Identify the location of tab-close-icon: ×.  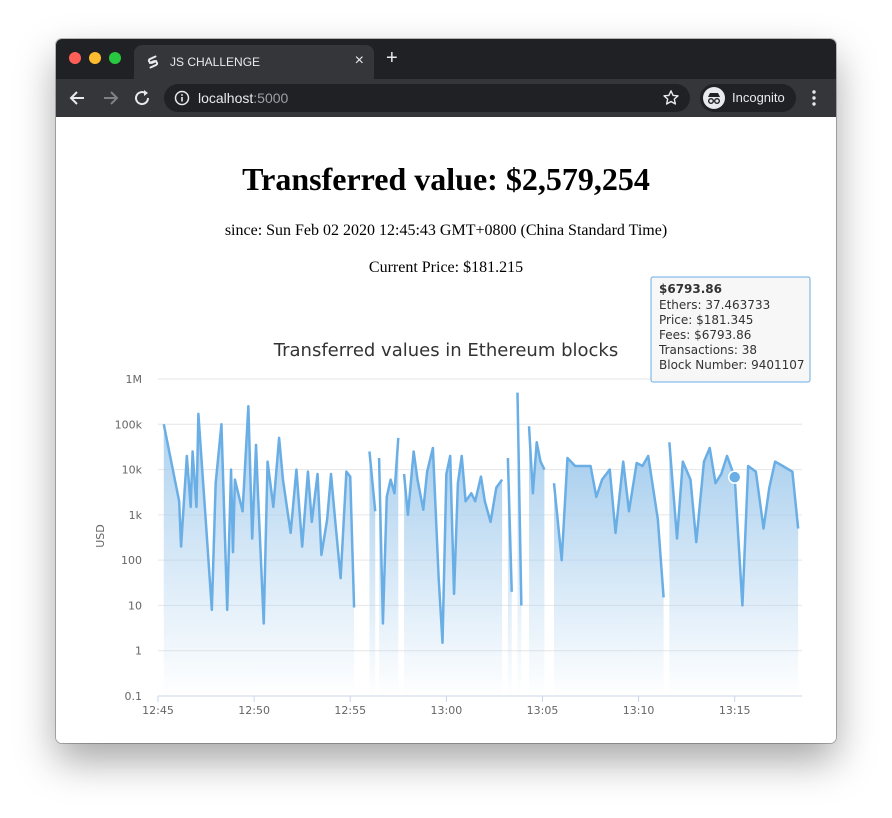
(359, 61).